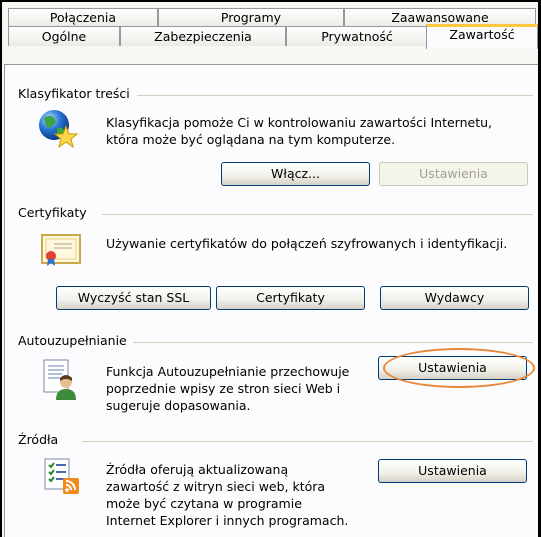 This screenshot has height=537, width=541. Describe the element at coordinates (290, 298) in the screenshot. I see `certificates-button: Certyfikaty` at that location.